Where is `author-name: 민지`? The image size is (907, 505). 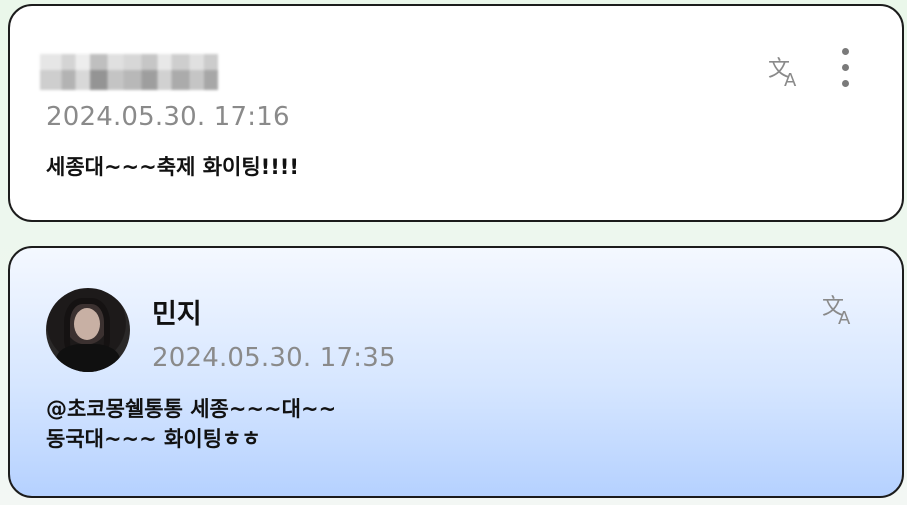 author-name: 민지 is located at coordinates (177, 311).